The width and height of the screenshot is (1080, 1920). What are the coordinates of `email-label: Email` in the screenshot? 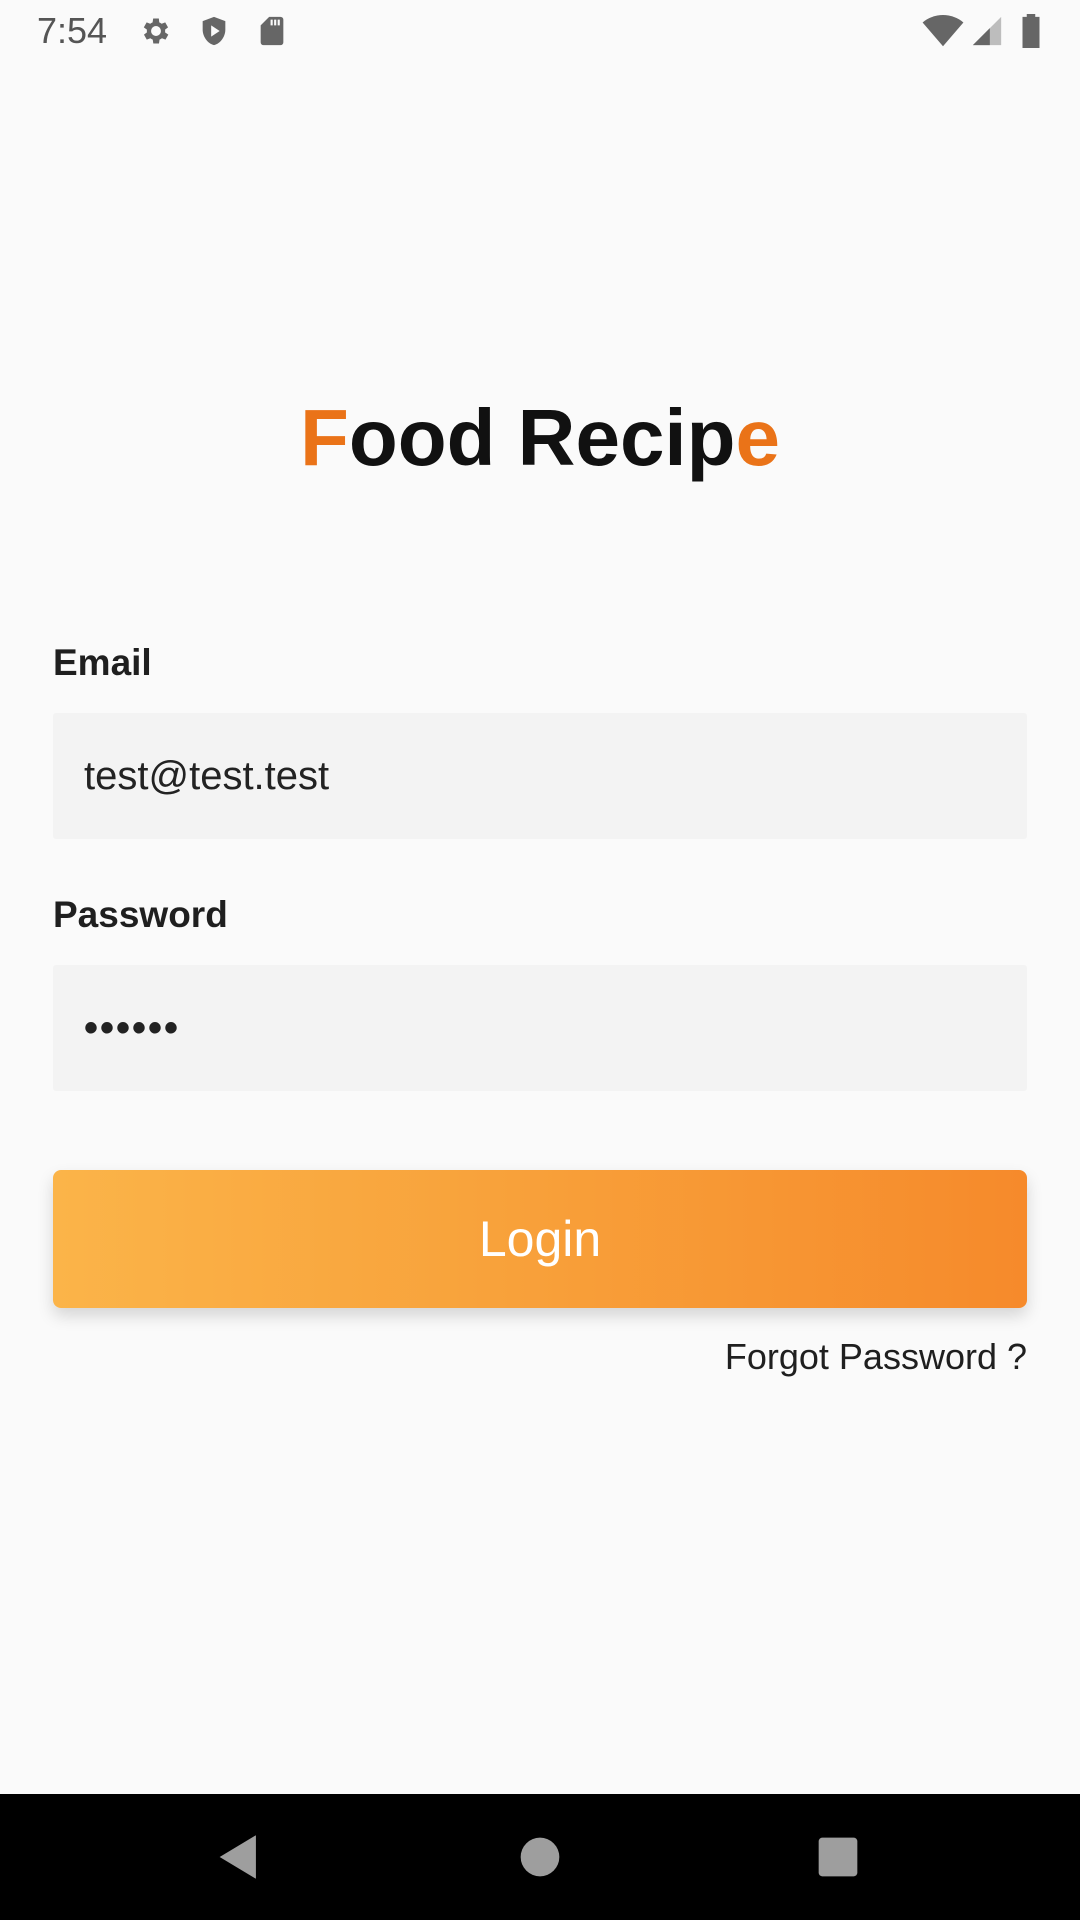 It's located at (102, 662).